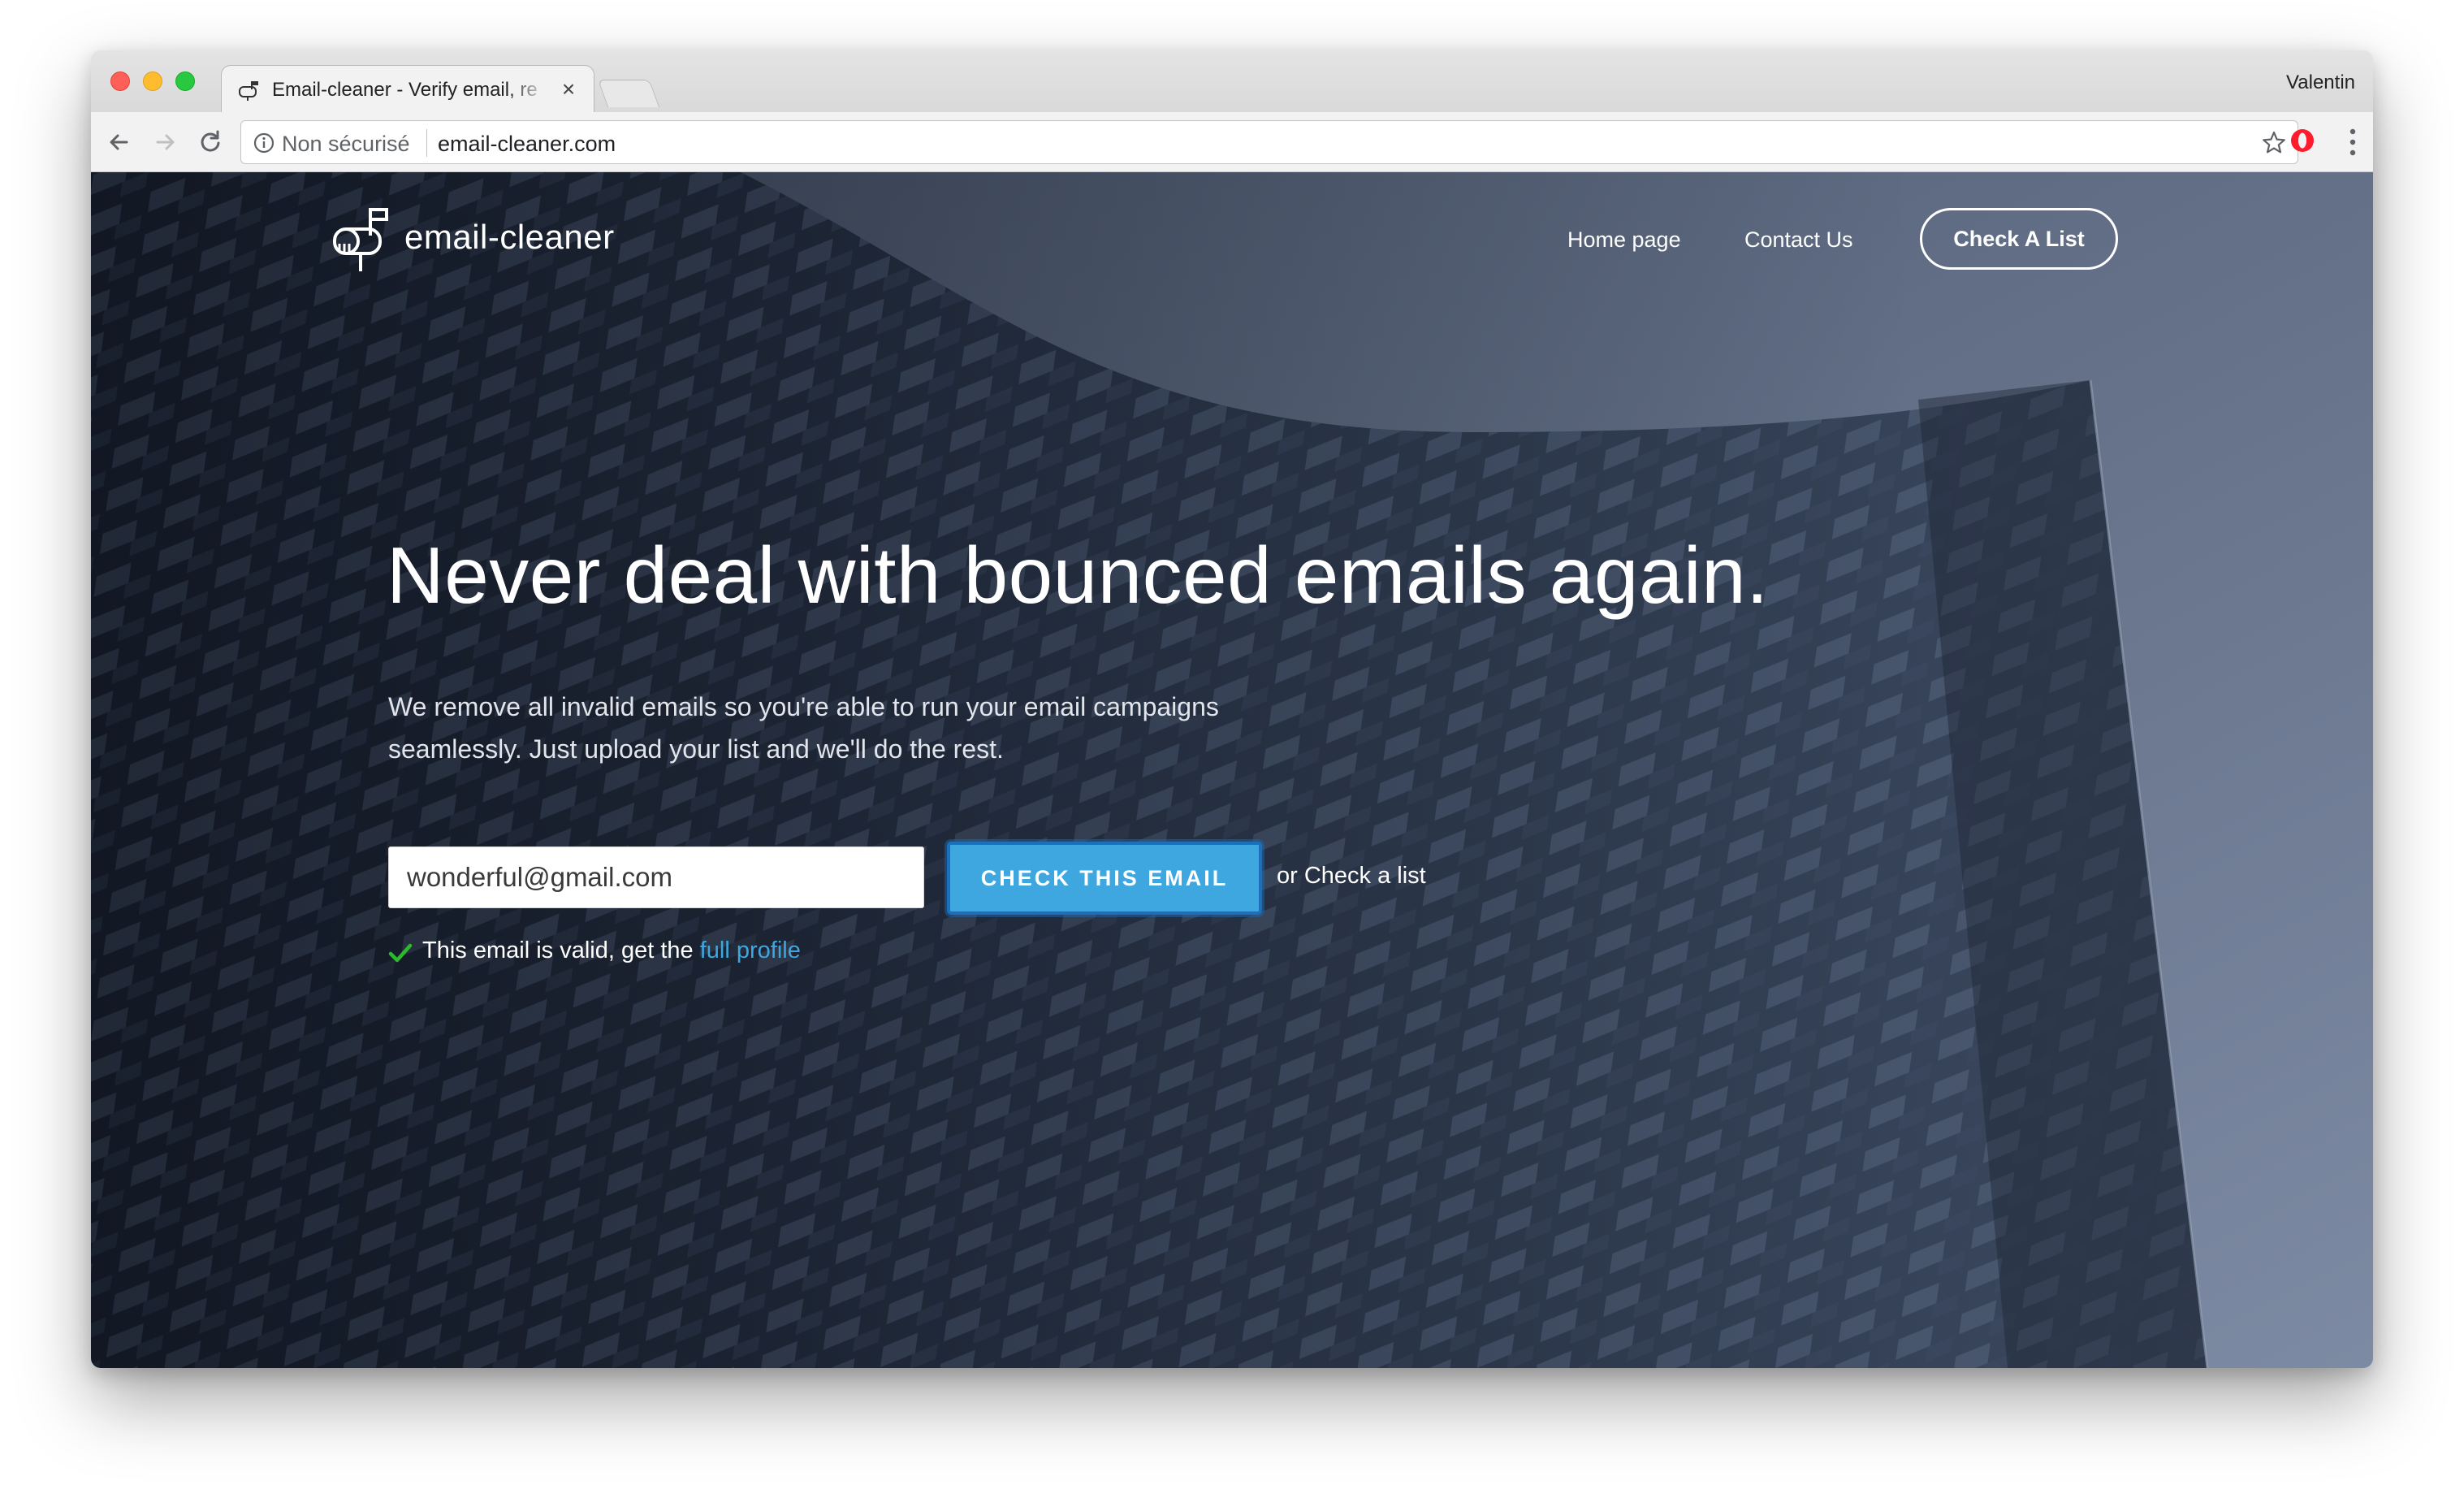 Image resolution: width=2464 pixels, height=1498 pixels. I want to click on forward-button, so click(165, 142).